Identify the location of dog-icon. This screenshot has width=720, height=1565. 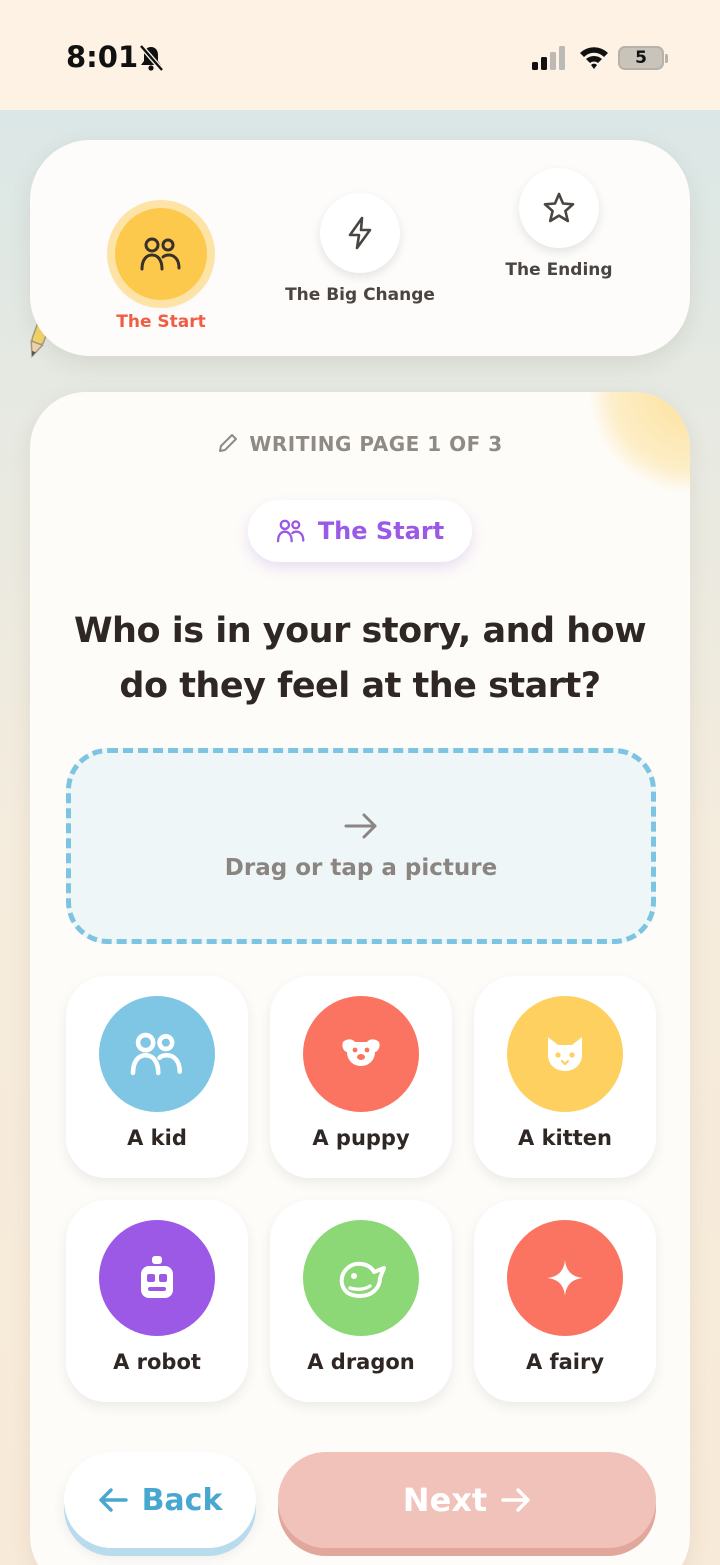
(361, 1052).